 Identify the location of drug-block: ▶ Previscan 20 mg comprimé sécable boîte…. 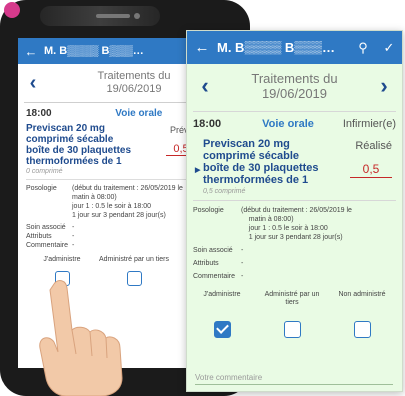
(294, 165).